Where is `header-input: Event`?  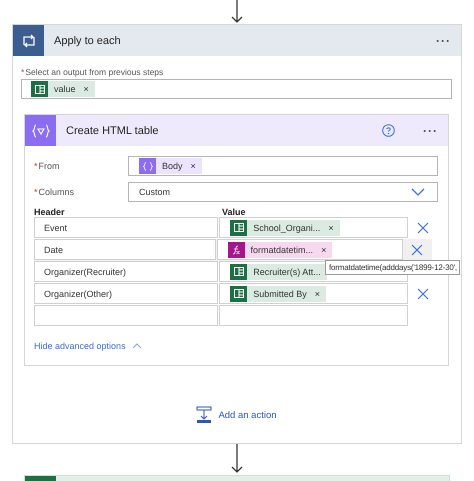
header-input: Event is located at coordinates (126, 227).